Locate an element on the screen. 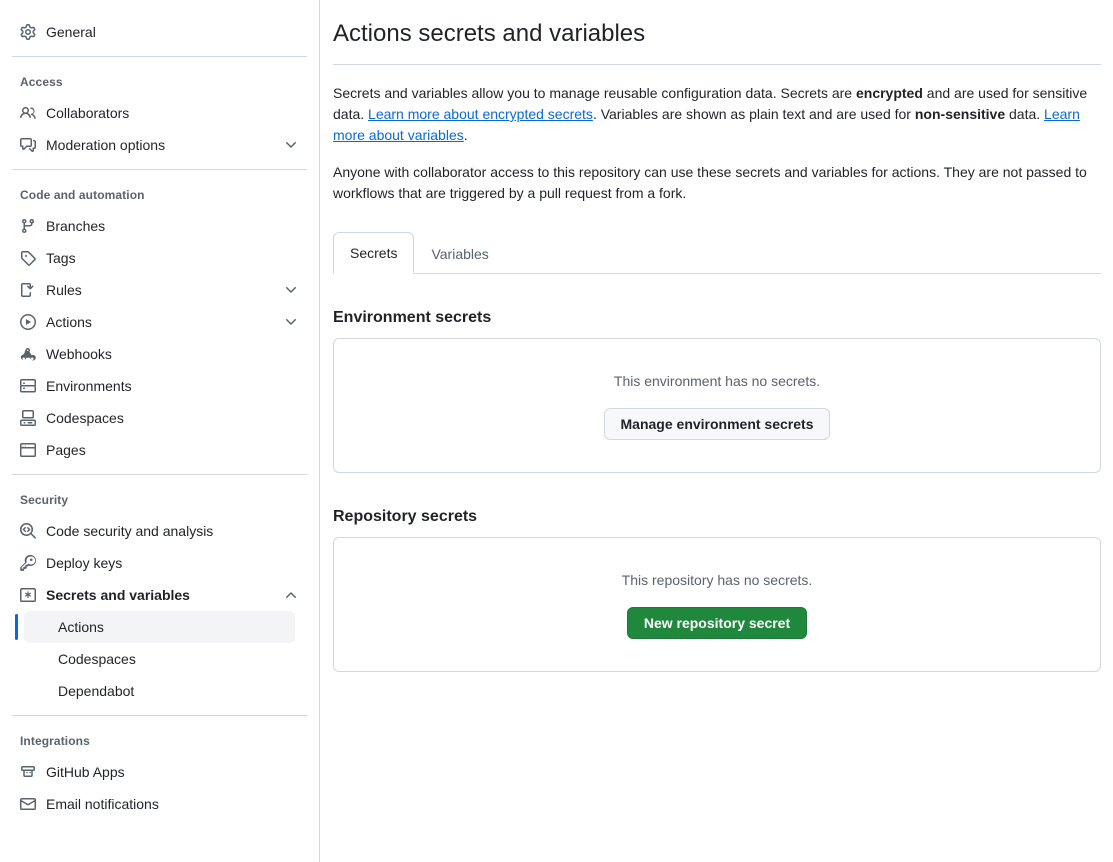 The width and height of the screenshot is (1113, 862). nav-group-top: General is located at coordinates (159, 28).